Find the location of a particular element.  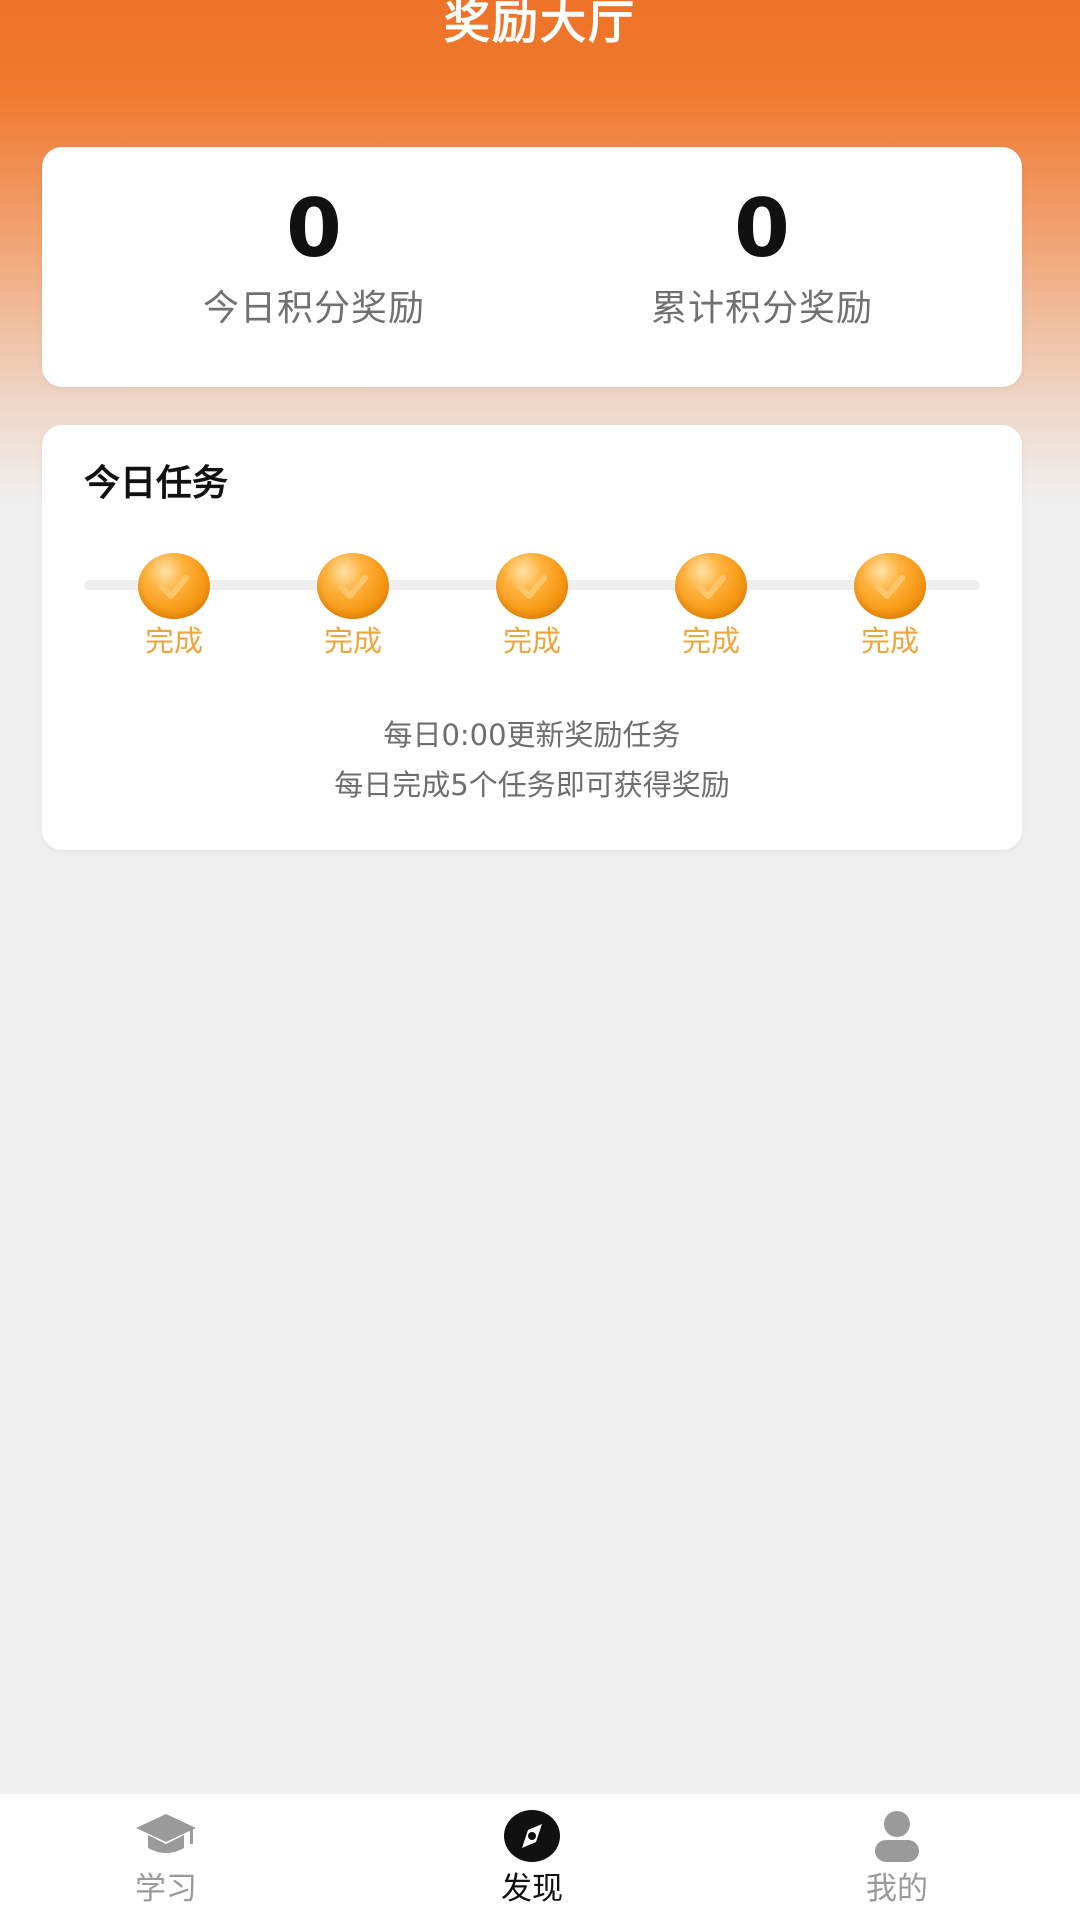

total-points: 0 累计积分奖励 is located at coordinates (762, 267).